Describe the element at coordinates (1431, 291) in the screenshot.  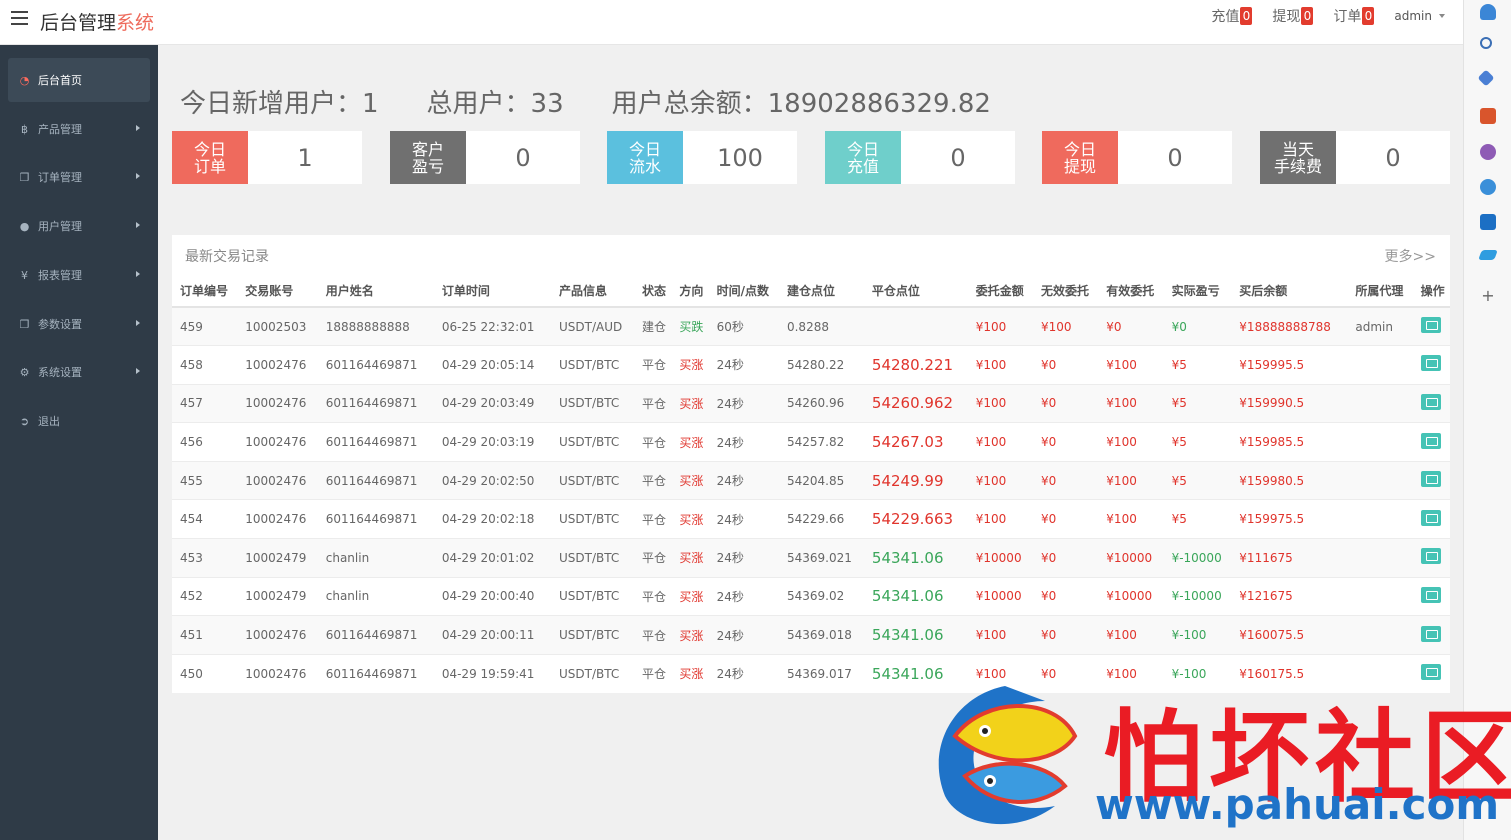
I see `column-header: 操作` at that location.